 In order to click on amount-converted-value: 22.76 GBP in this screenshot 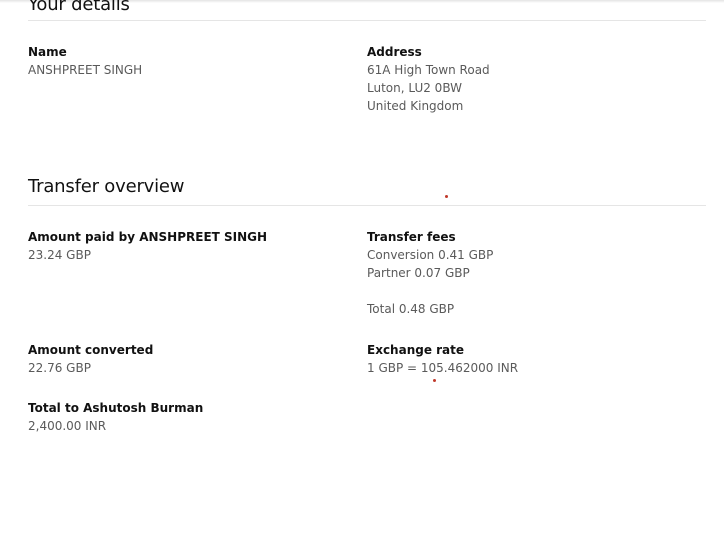, I will do `click(59, 368)`.